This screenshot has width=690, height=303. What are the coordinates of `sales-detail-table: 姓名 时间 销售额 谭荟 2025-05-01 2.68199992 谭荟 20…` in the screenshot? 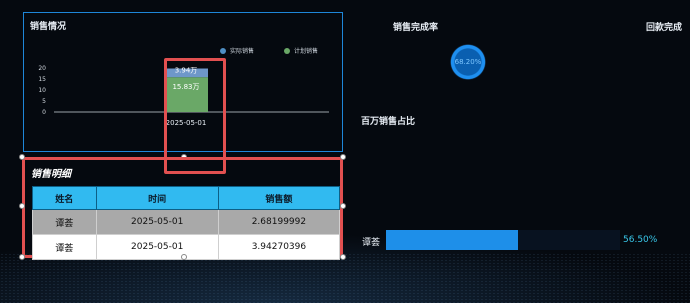 It's located at (186, 223).